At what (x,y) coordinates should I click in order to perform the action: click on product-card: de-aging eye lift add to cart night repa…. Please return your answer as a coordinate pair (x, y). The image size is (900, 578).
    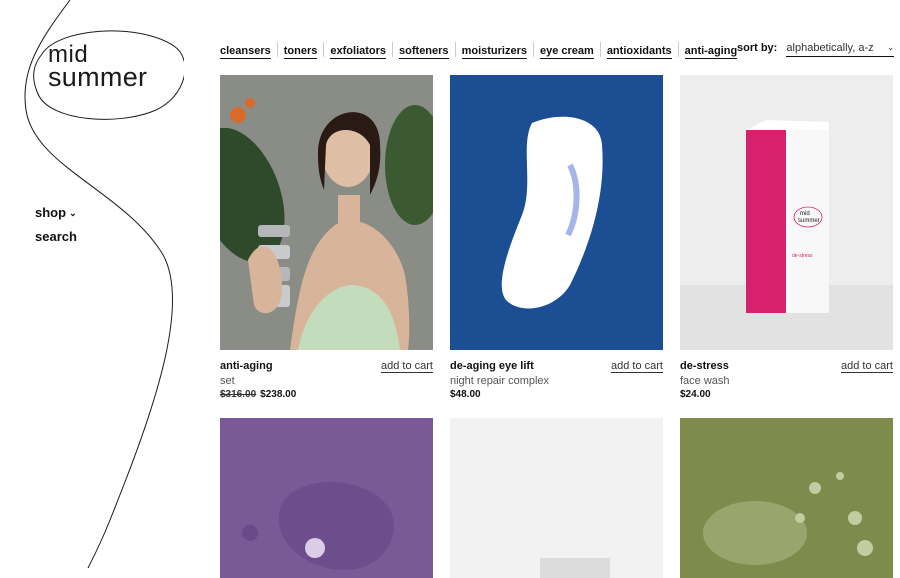
    Looking at the image, I should click on (556, 237).